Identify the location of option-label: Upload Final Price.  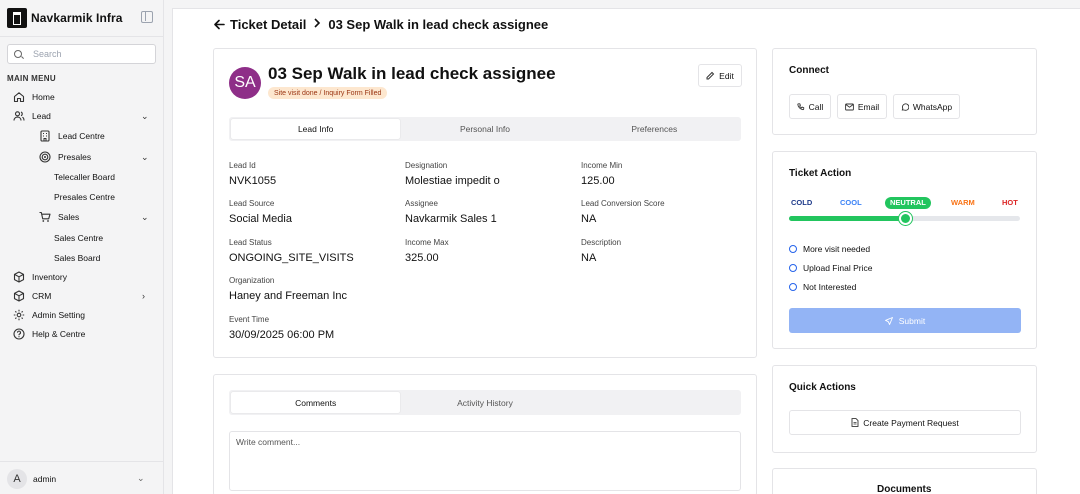
(838, 268).